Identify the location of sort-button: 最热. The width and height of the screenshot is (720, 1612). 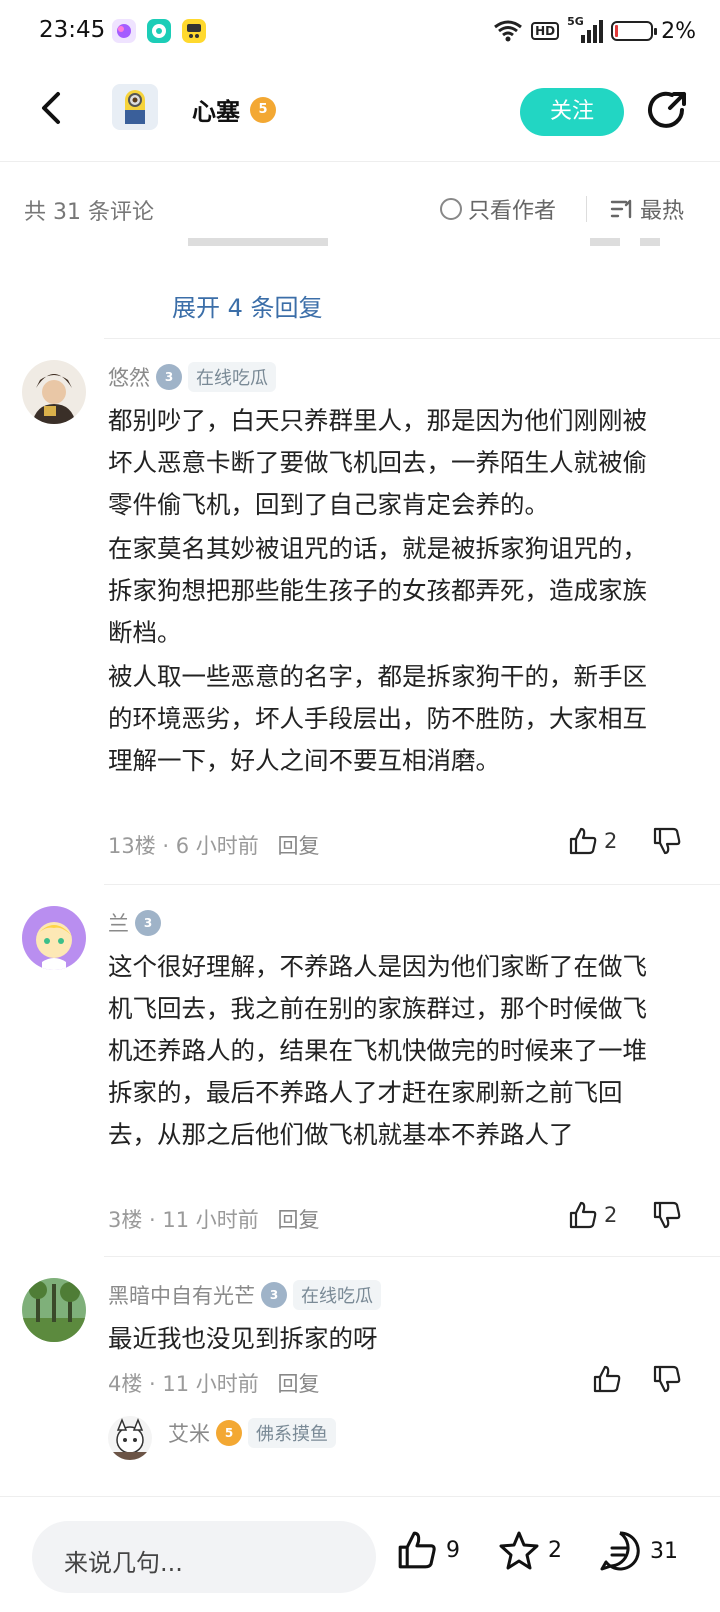
(647, 209).